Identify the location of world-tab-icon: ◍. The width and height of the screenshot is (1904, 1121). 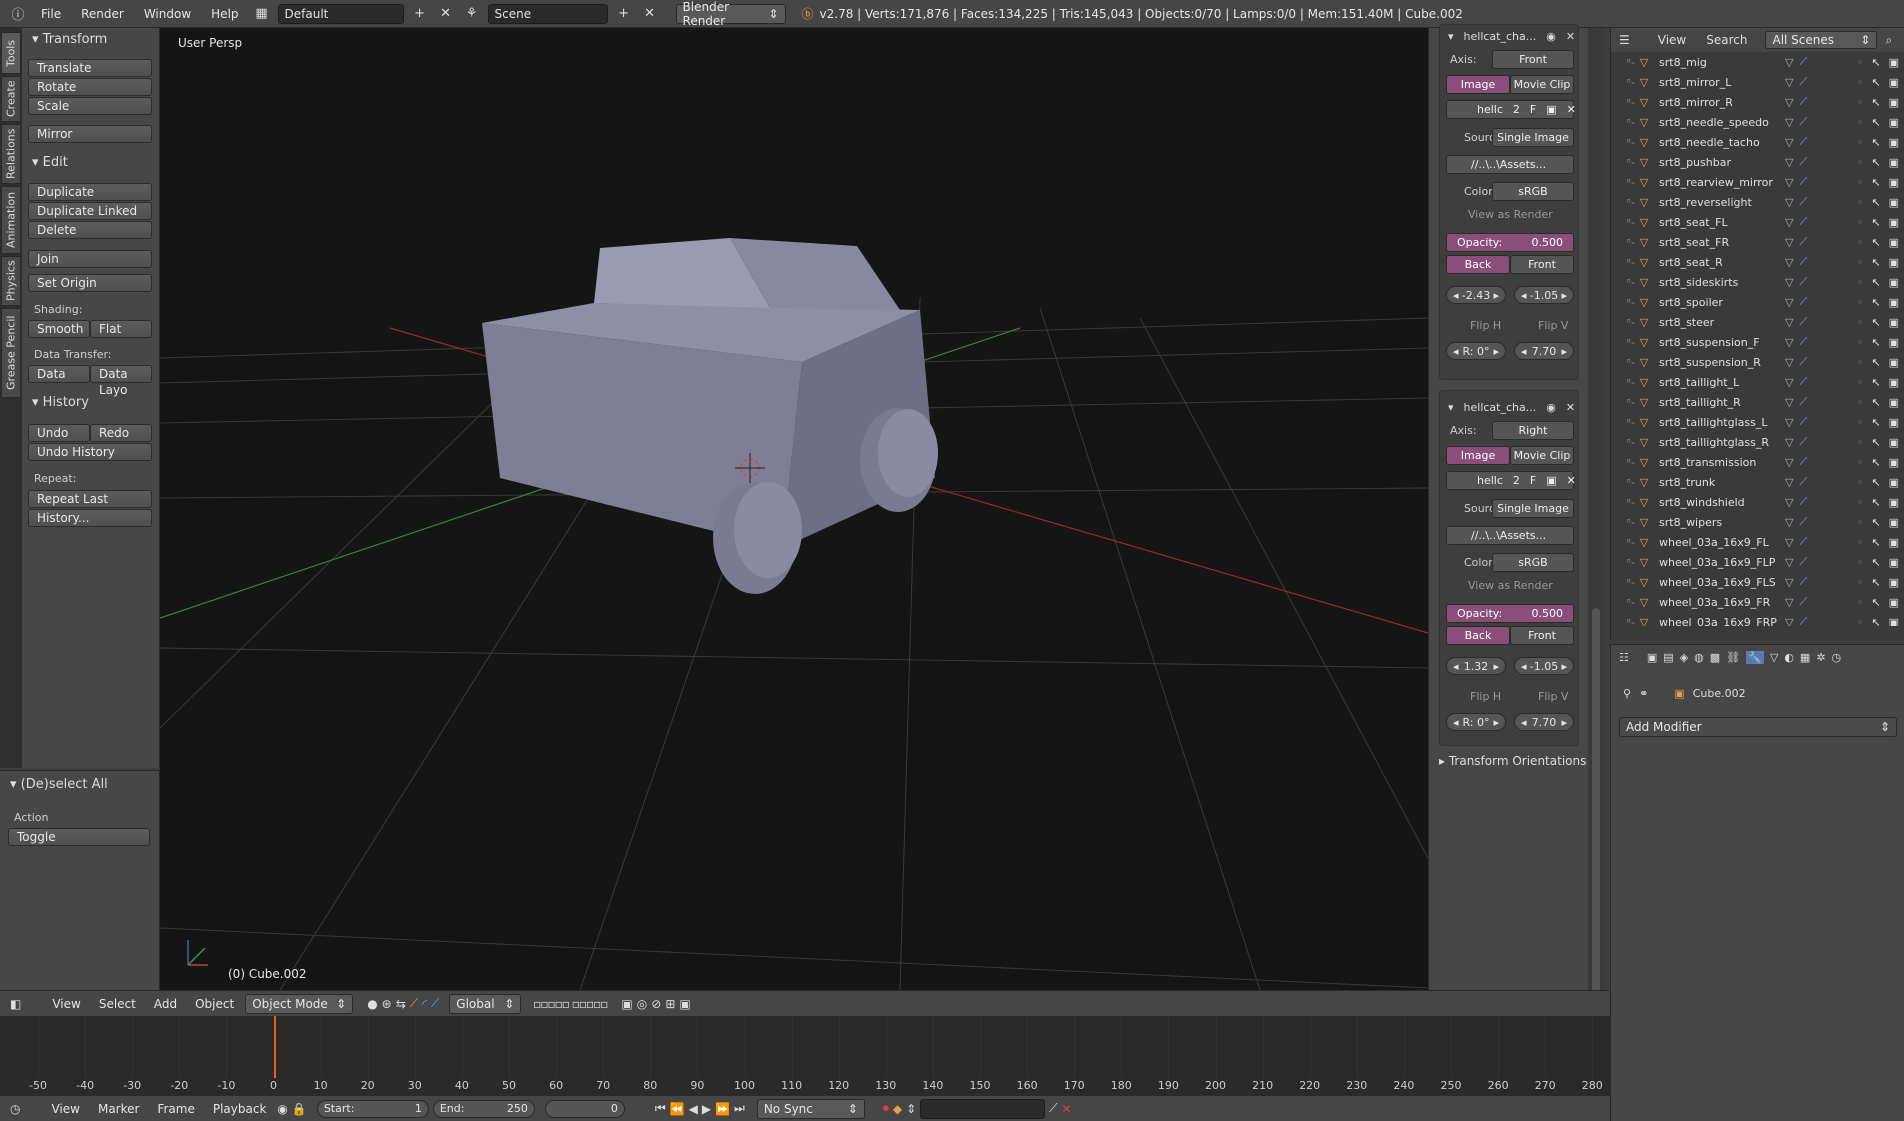
(1699, 657).